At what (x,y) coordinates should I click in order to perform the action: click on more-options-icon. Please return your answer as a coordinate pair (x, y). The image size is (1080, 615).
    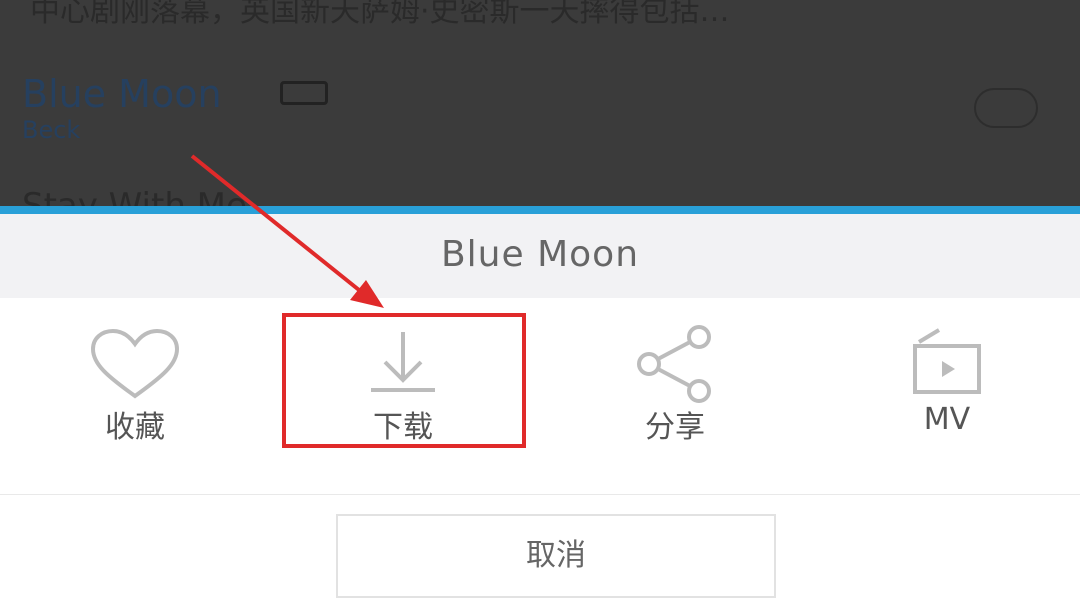
    Looking at the image, I should click on (1006, 108).